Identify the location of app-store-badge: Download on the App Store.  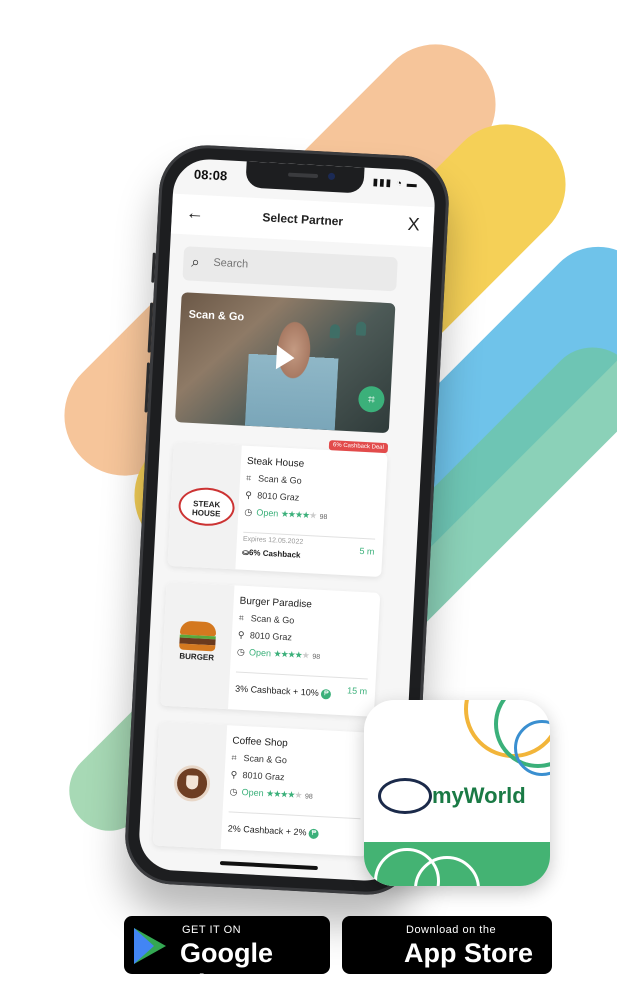
(447, 945).